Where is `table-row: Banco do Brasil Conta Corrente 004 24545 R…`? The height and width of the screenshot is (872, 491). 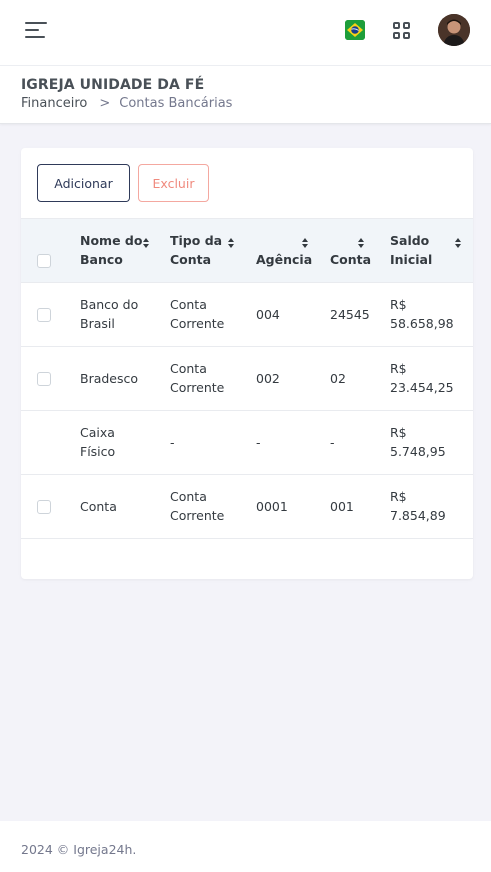
table-row: Banco do Brasil Conta Corrente 004 24545 R… is located at coordinates (247, 315).